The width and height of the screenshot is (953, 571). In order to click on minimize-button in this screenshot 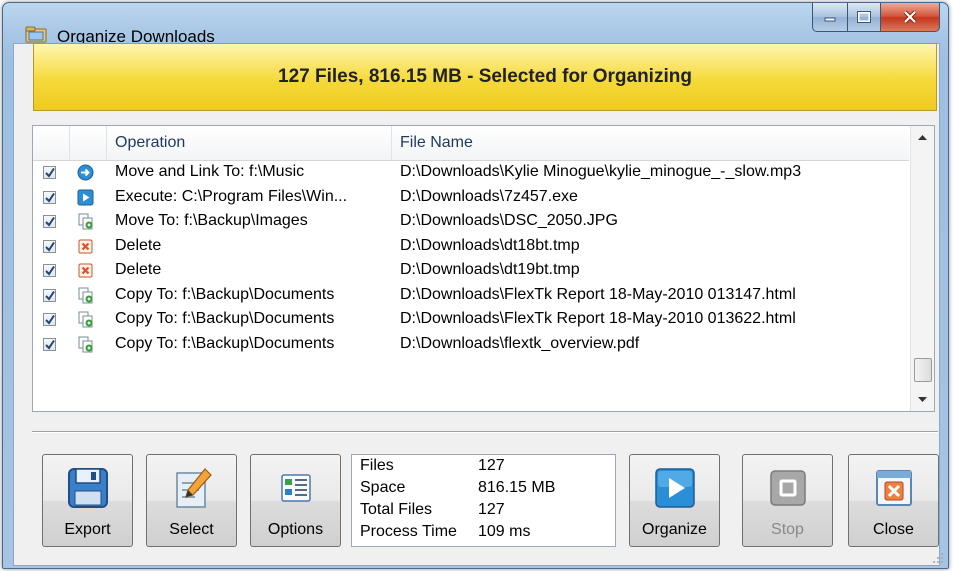, I will do `click(830, 17)`.